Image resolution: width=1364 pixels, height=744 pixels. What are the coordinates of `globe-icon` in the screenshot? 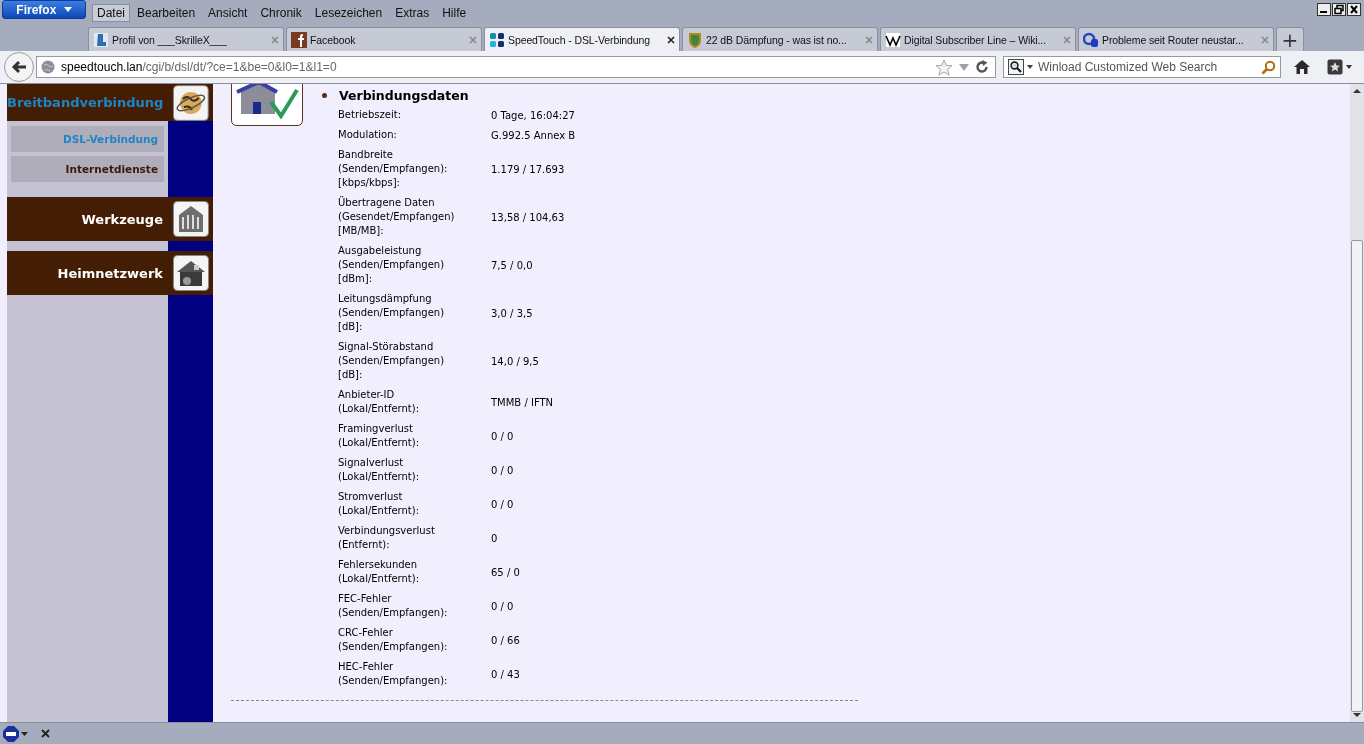 It's located at (48, 67).